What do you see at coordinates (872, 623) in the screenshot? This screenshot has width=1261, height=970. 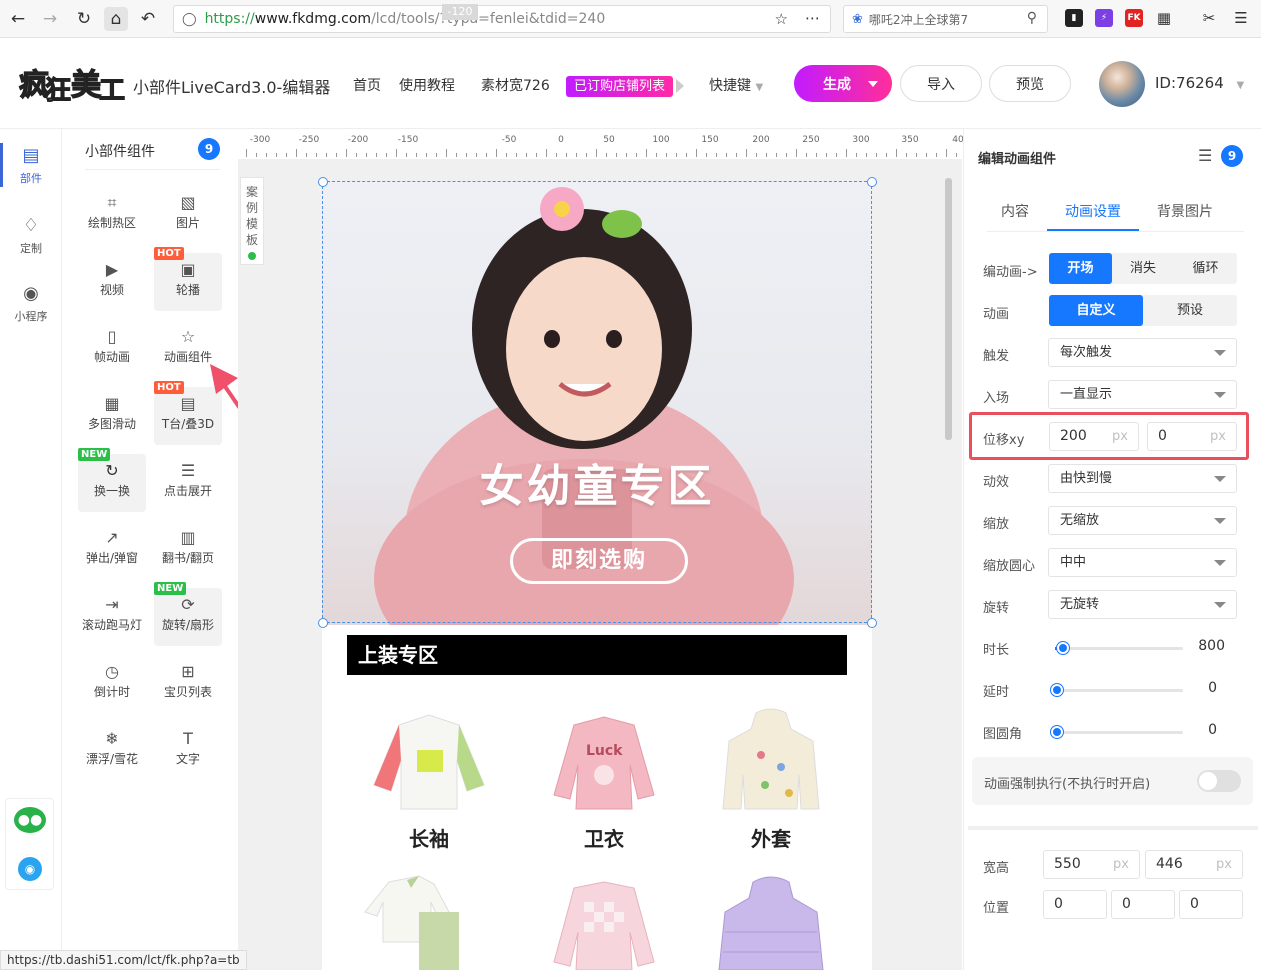 I see `resize-handle-br` at bounding box center [872, 623].